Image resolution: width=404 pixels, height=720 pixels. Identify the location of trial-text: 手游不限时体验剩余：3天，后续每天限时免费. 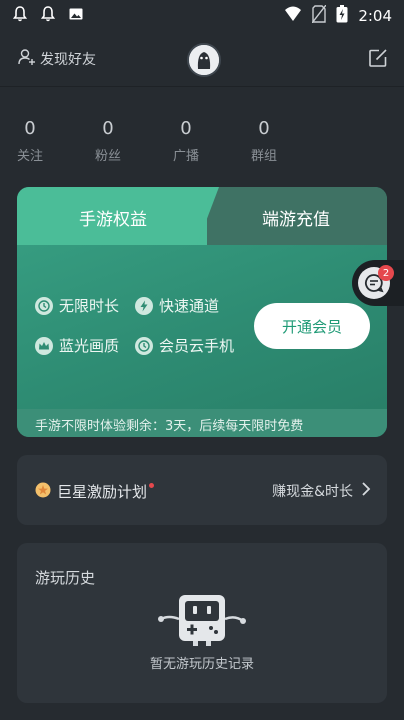
(169, 426).